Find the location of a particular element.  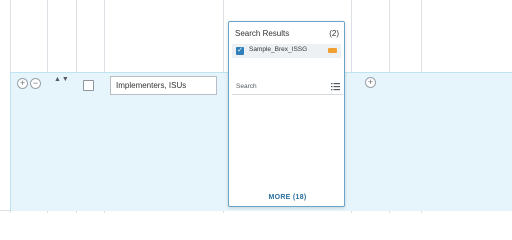

value-field: Implementers, ISUs is located at coordinates (163, 85).